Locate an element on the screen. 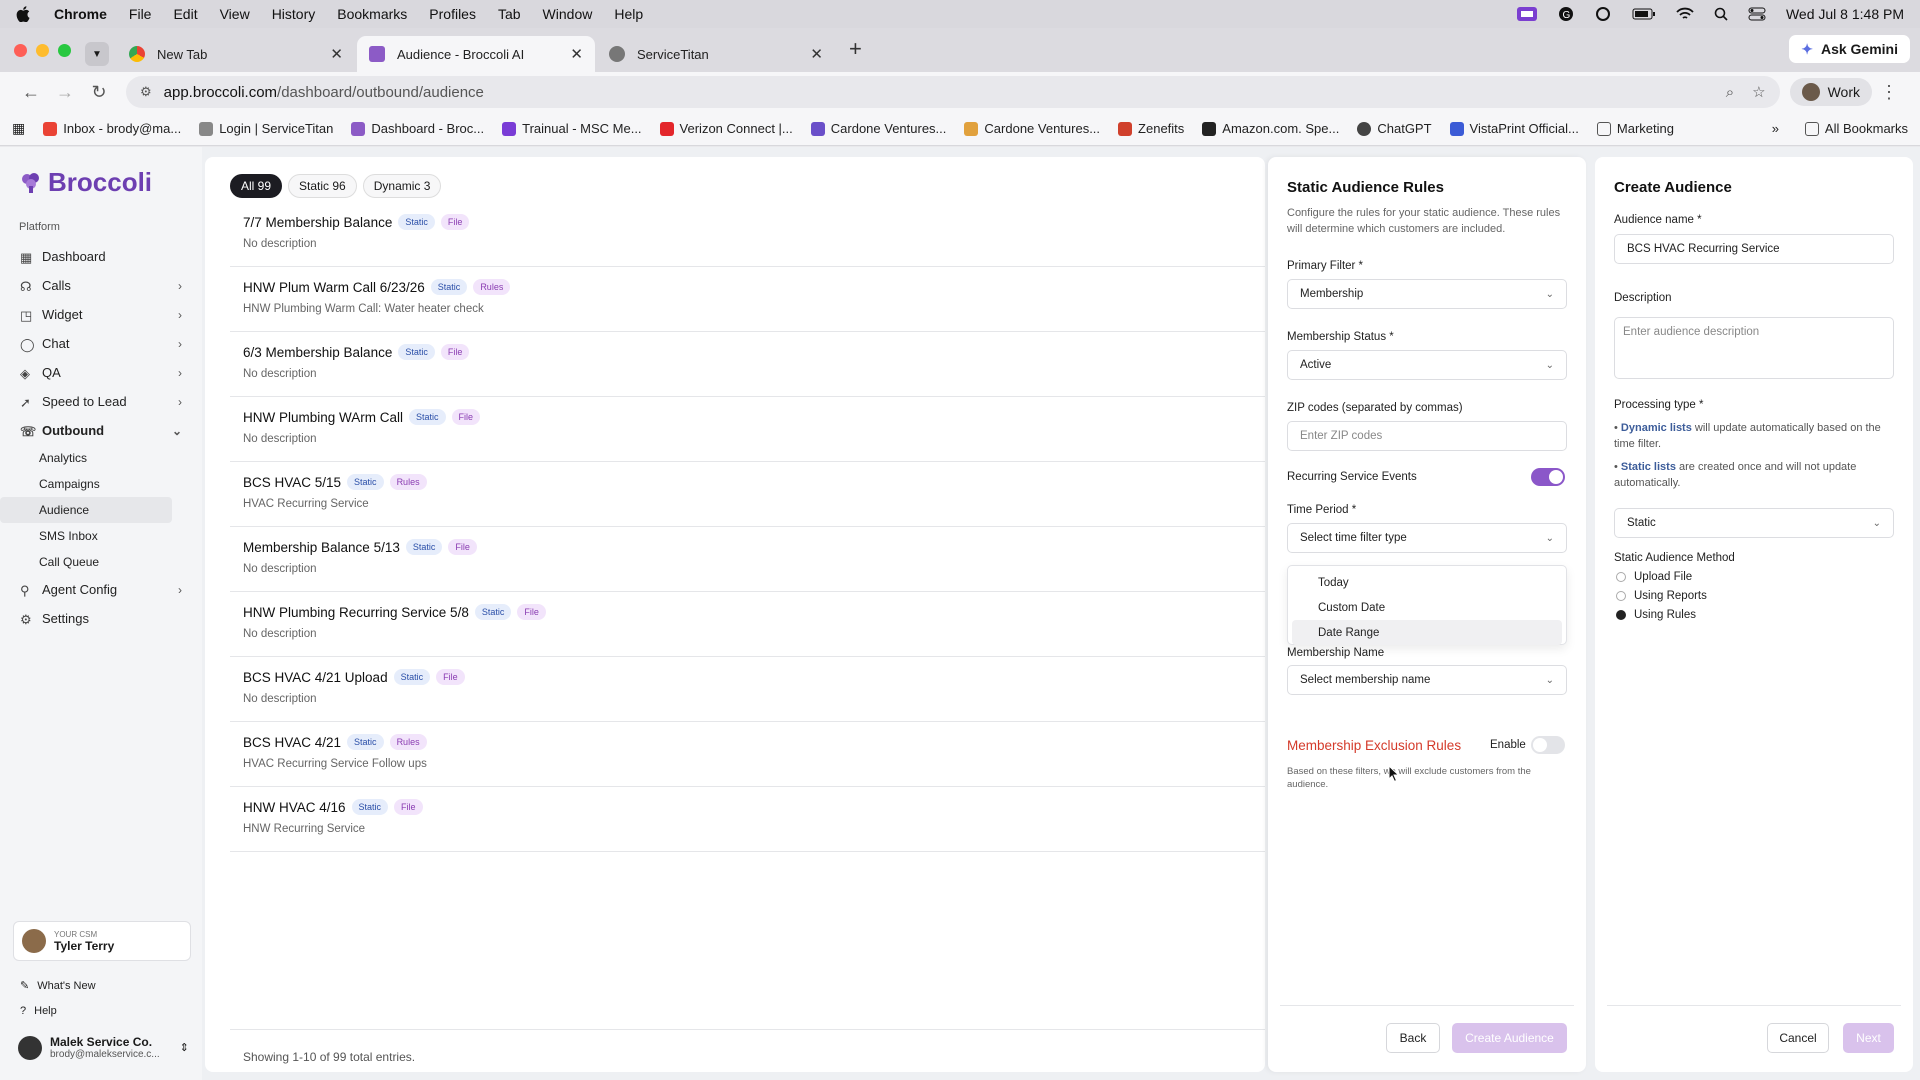  sidebar-item-qa: ◈ QA › is located at coordinates (101, 372).